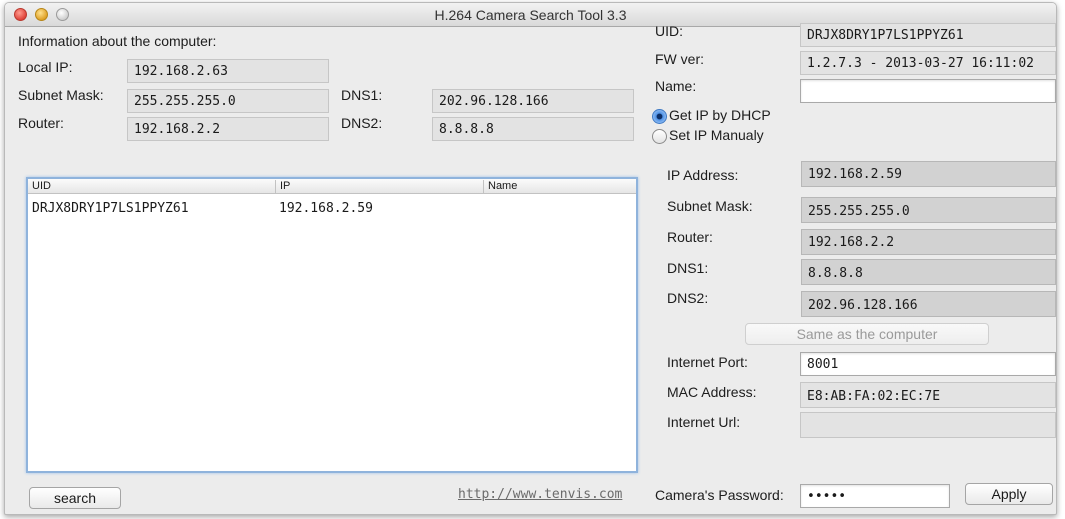  I want to click on window-title: H.264 Camera Search Tool 3.3, so click(530, 15).